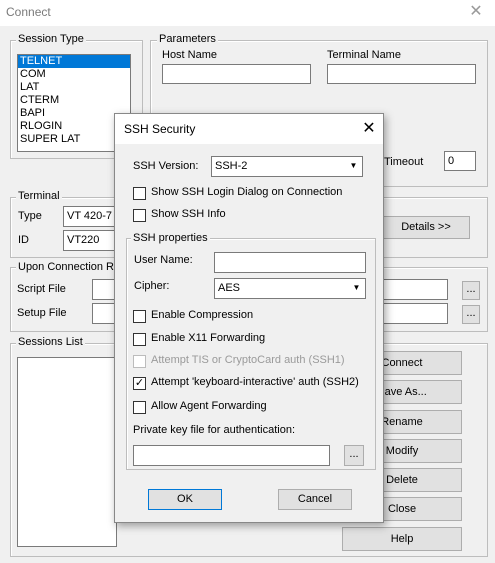 The width and height of the screenshot is (495, 563). What do you see at coordinates (139, 215) in the screenshot?
I see `show-ssh-info-checkbox` at bounding box center [139, 215].